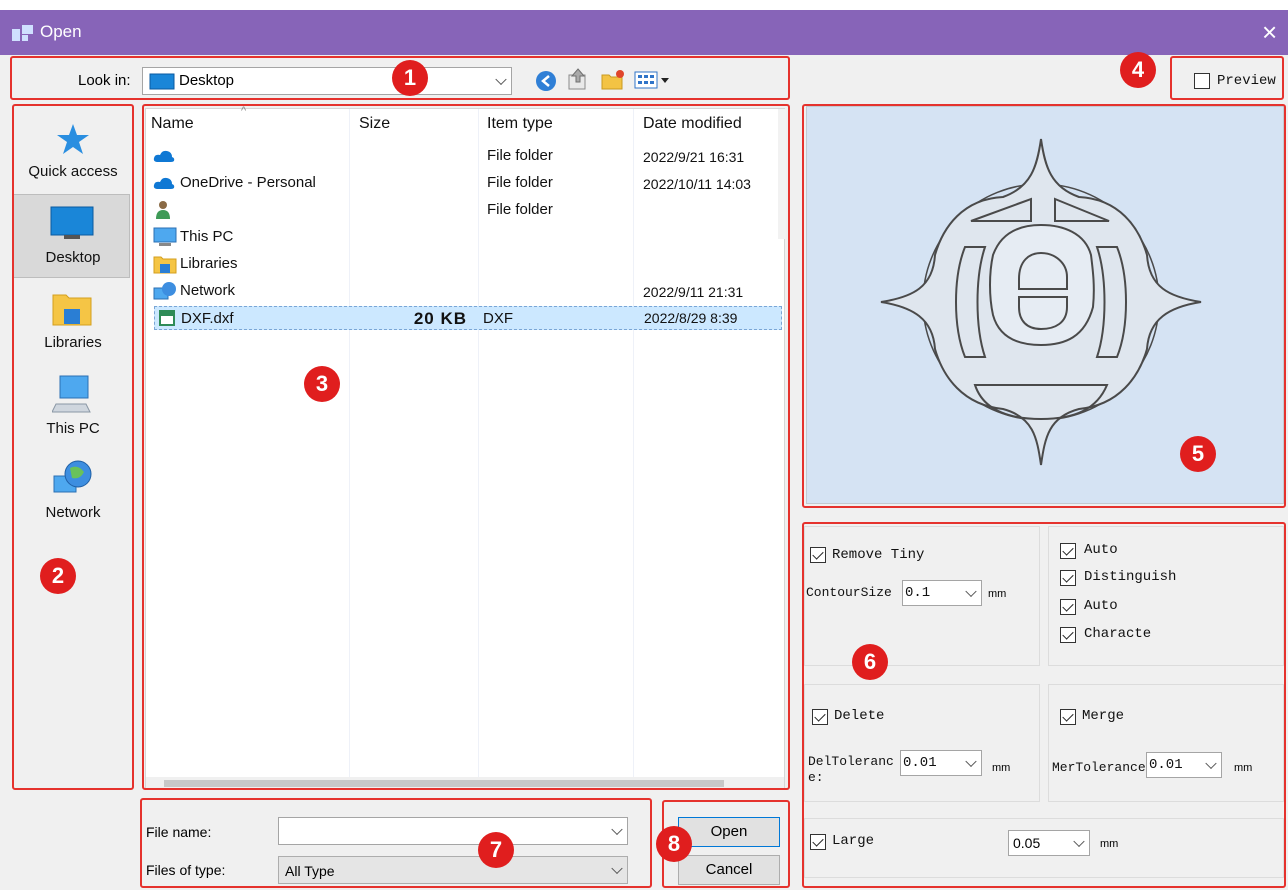 The width and height of the screenshot is (1288, 890). Describe the element at coordinates (73, 447) in the screenshot. I see `annotation-box-places` at that location.